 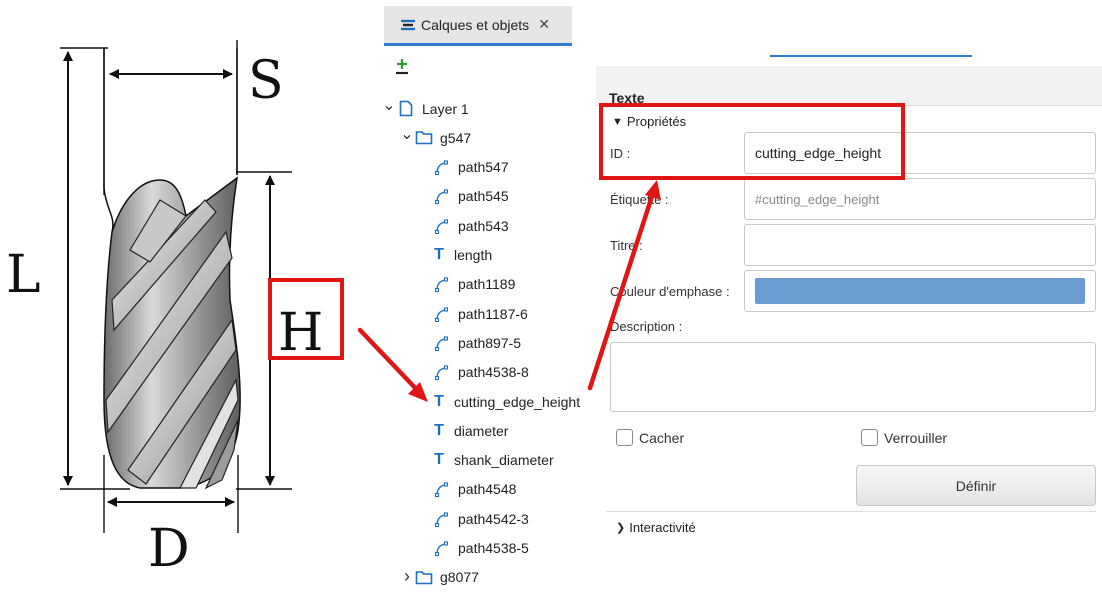 I want to click on tree-item-label: g8077, so click(x=459, y=577).